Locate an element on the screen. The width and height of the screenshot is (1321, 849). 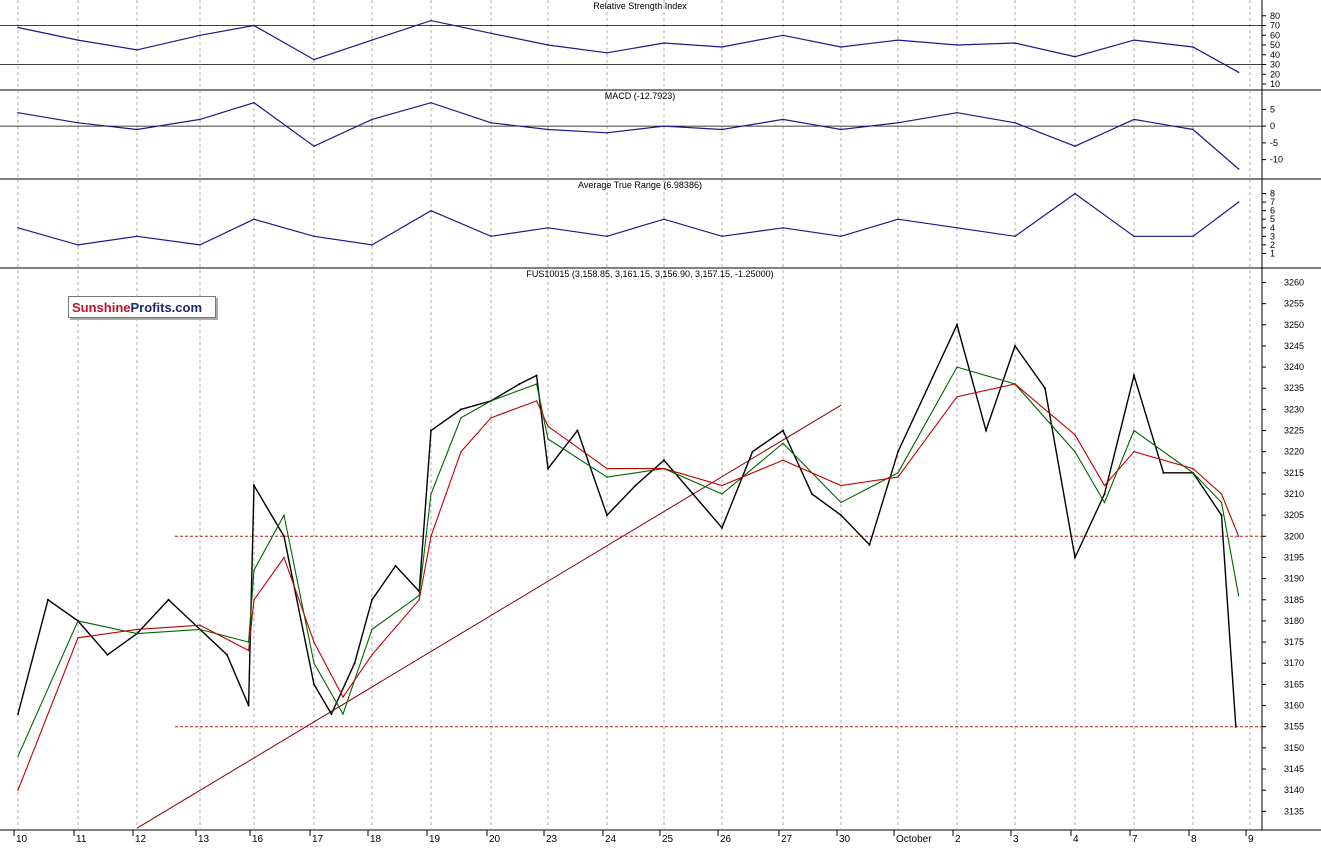
x-tick-label: 12 is located at coordinates (141, 839).